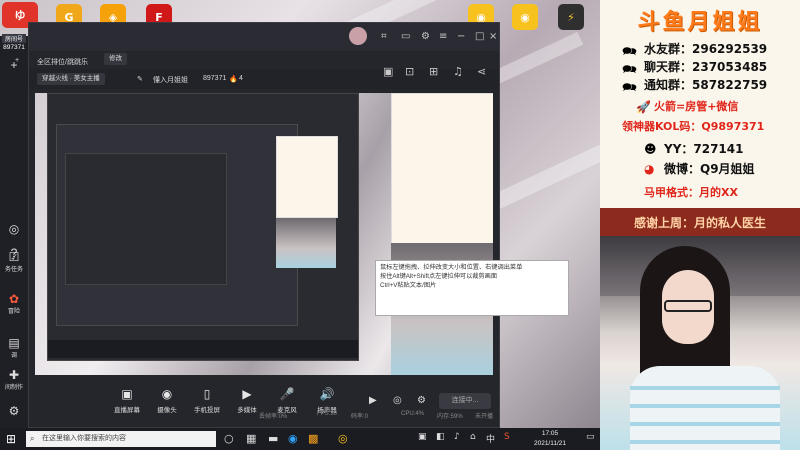 Image resolution: width=800 pixels, height=450 pixels. I want to click on share-icon-2: ⋖, so click(481, 71).